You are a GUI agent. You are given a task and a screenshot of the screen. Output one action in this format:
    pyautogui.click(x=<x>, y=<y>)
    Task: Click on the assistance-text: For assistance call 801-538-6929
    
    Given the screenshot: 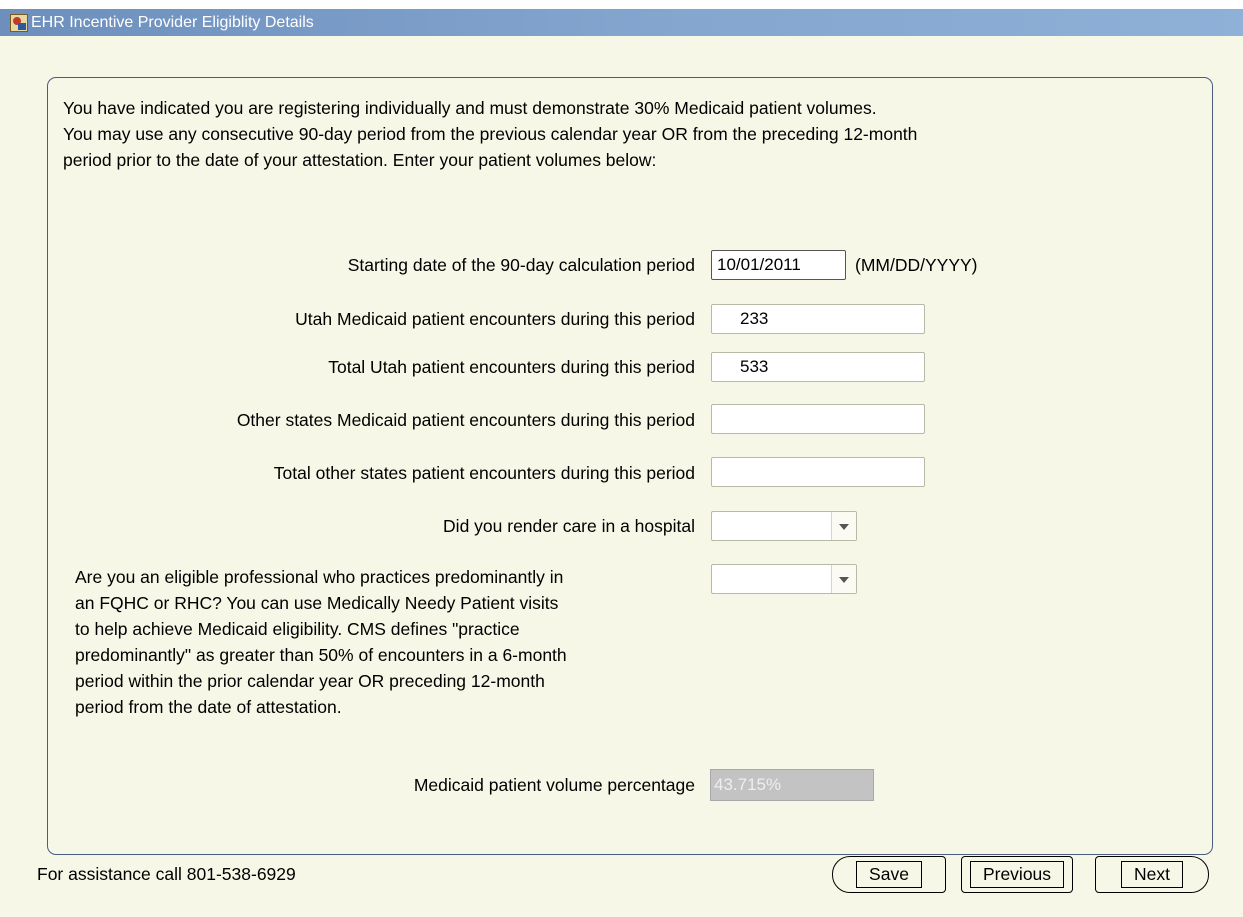 What is the action you would take?
    pyautogui.click(x=166, y=874)
    